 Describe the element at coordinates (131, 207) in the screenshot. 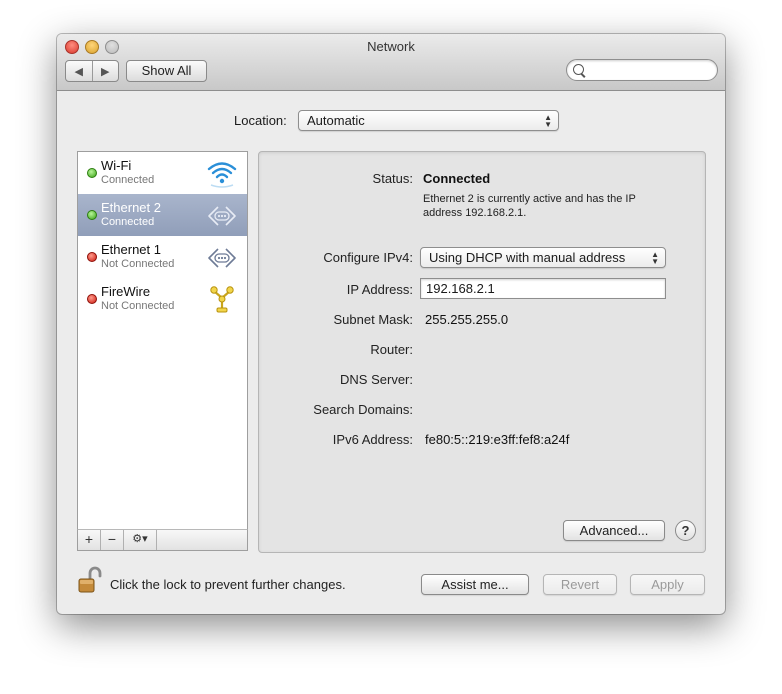

I see `service-name: Ethernet 2` at that location.